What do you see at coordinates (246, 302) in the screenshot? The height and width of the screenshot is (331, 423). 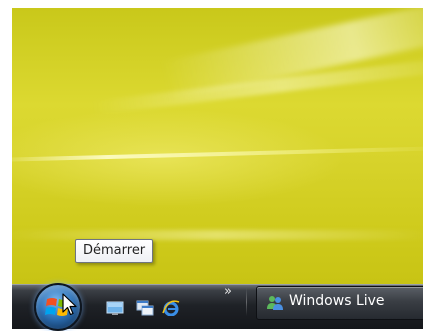 I see `taskbar-separator` at bounding box center [246, 302].